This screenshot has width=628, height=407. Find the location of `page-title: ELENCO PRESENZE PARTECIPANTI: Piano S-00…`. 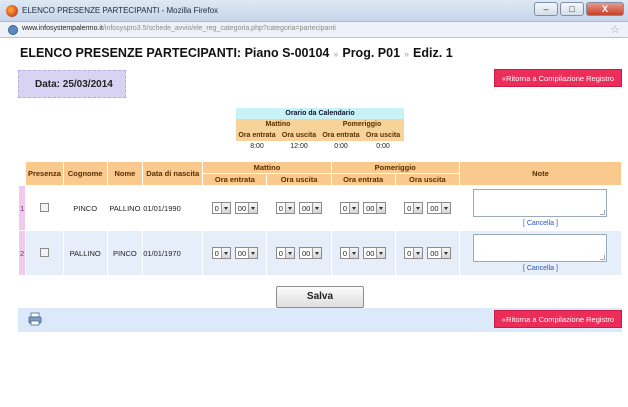

page-title: ELENCO PRESENZE PARTECIPANTI: Piano S-00… is located at coordinates (236, 53).